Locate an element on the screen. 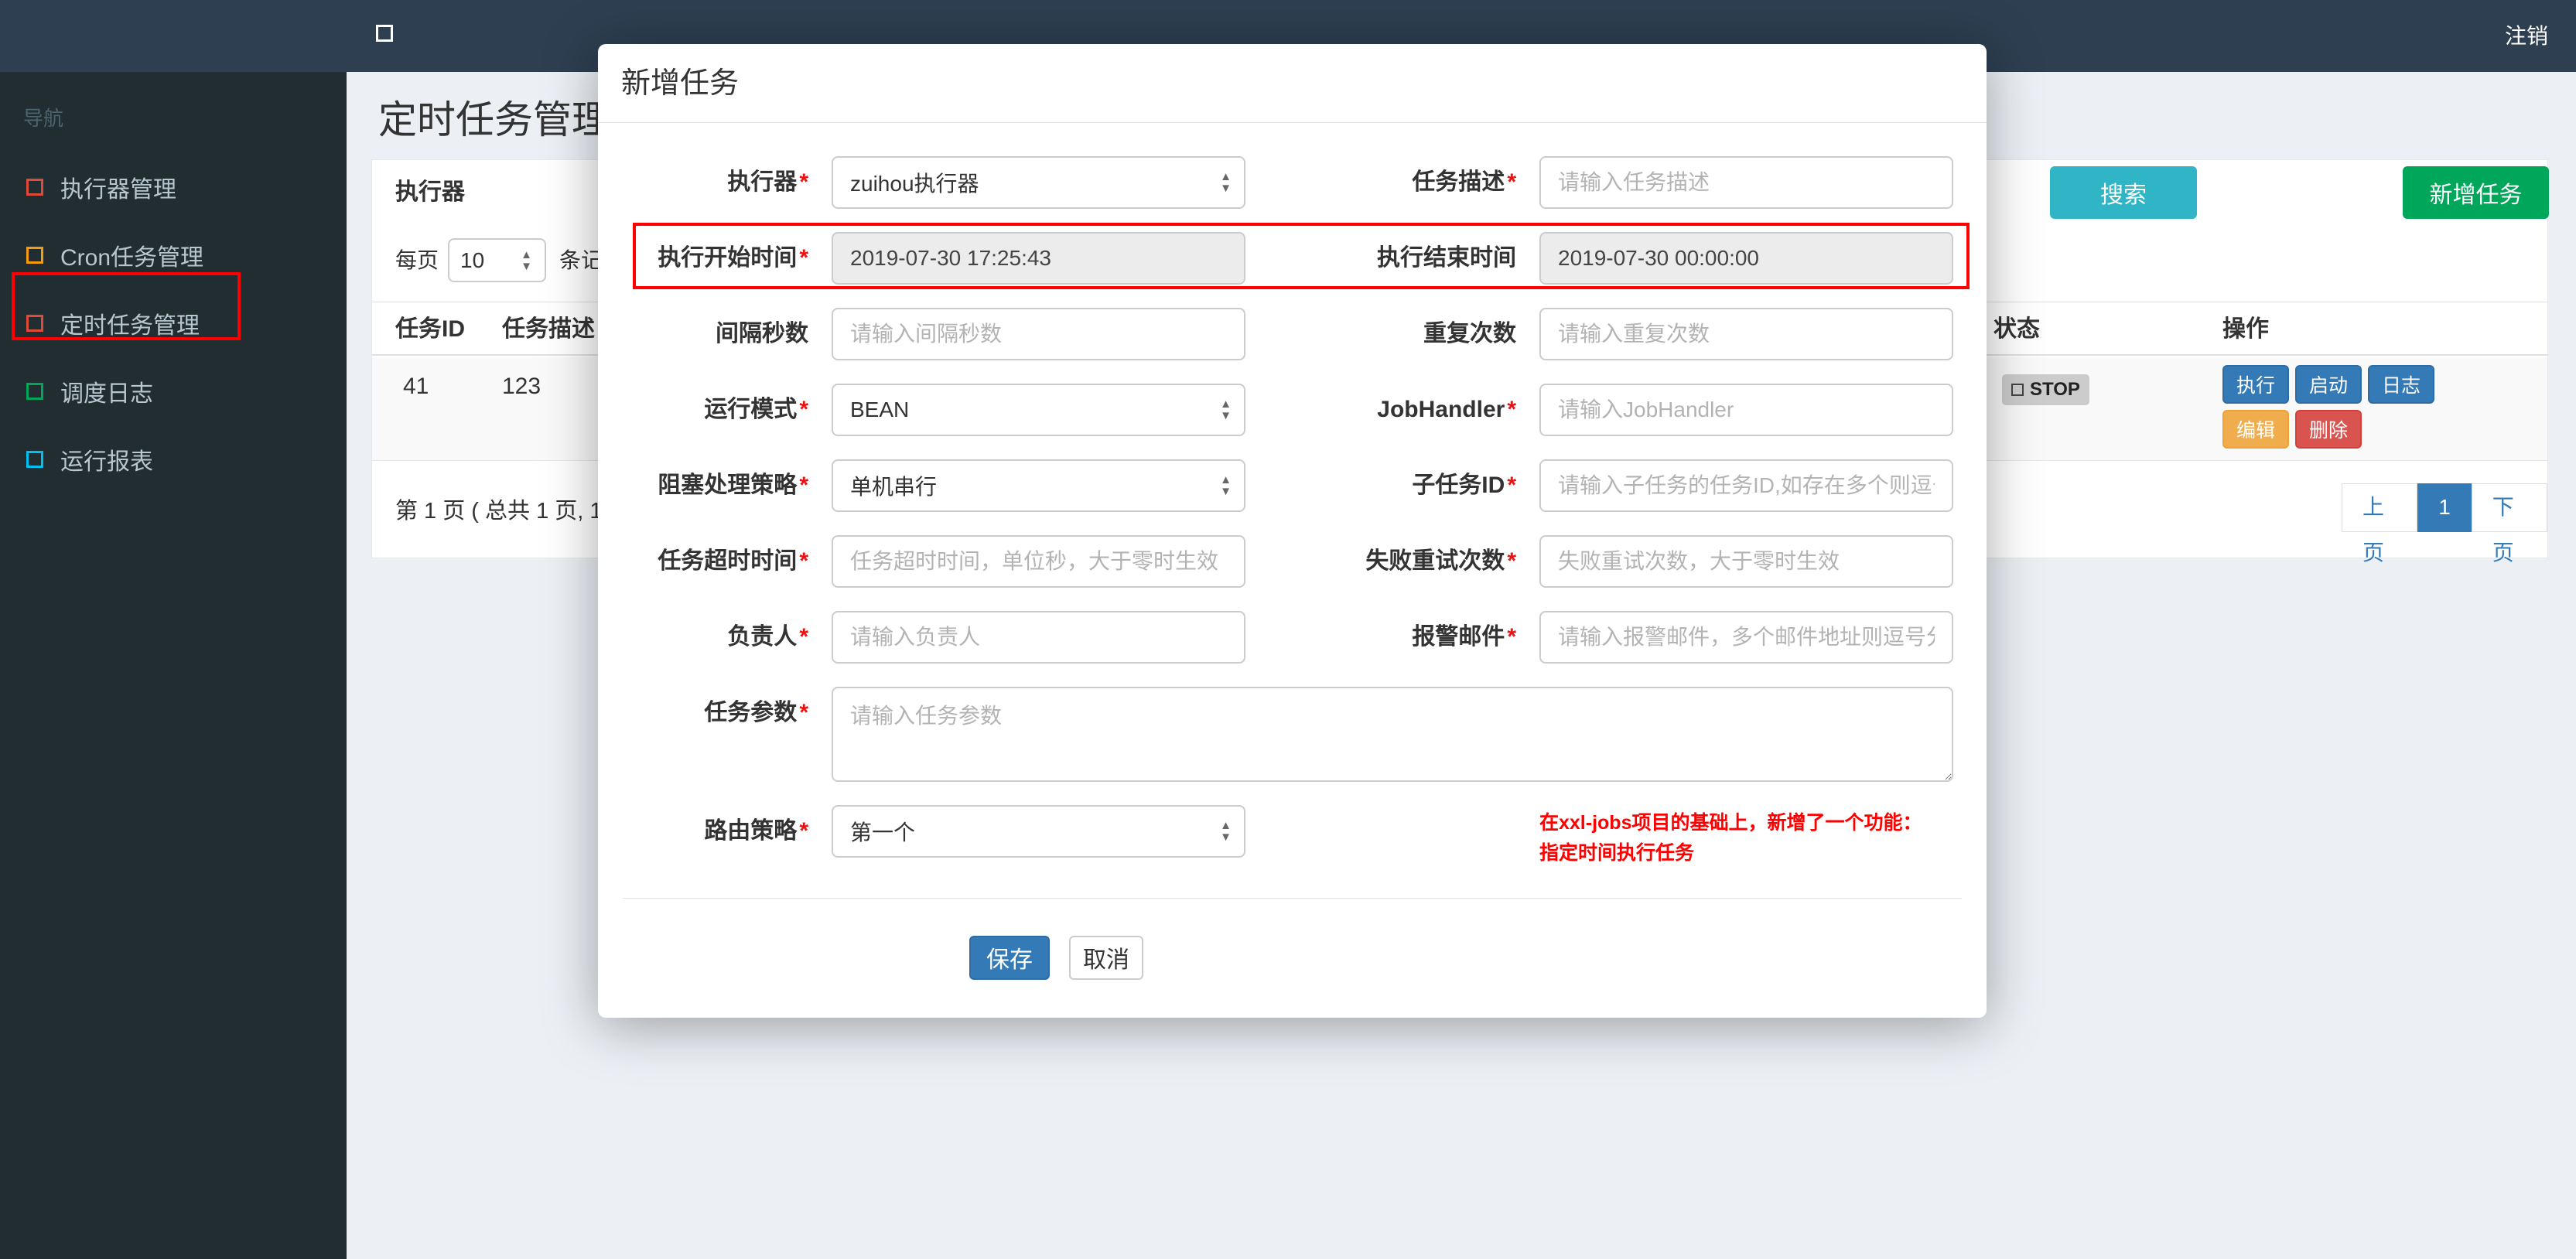 Image resolution: width=2576 pixels, height=1259 pixels. per-page-select: 10 ▲ ▼ is located at coordinates (497, 260).